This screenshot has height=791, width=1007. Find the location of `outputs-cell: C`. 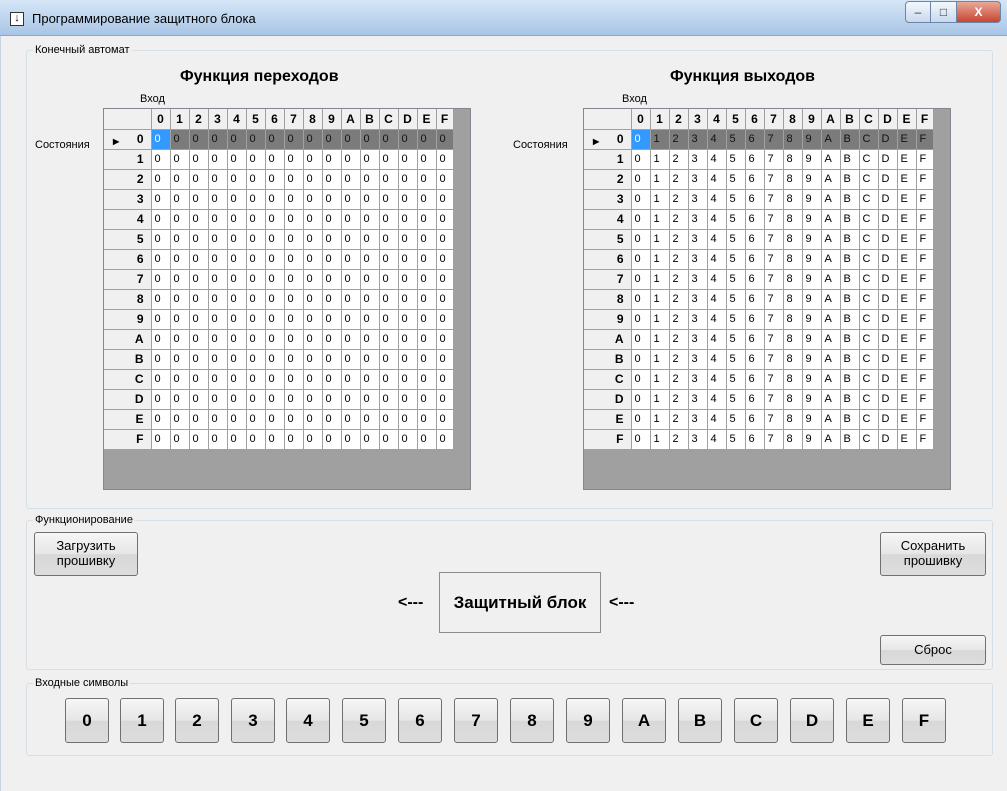

outputs-cell: C is located at coordinates (869, 399).